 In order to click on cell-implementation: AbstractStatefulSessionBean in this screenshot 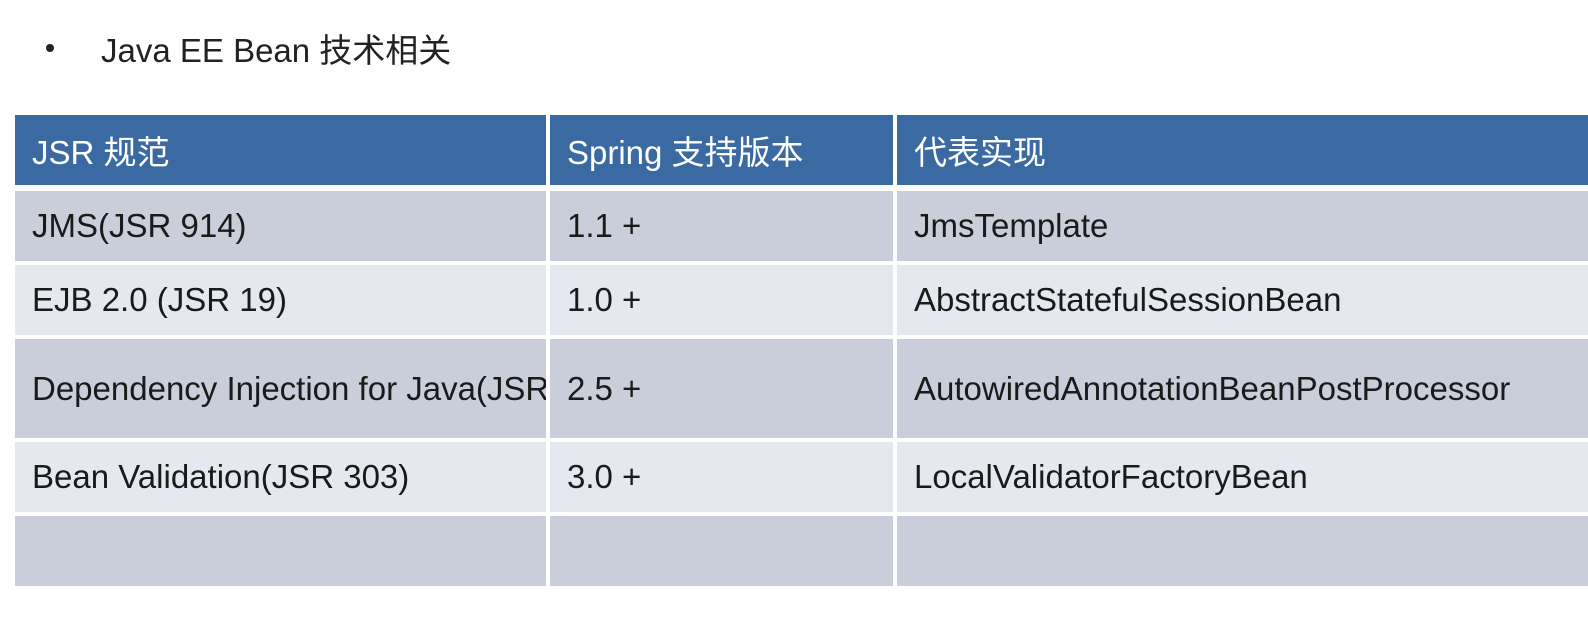, I will do `click(1242, 302)`.